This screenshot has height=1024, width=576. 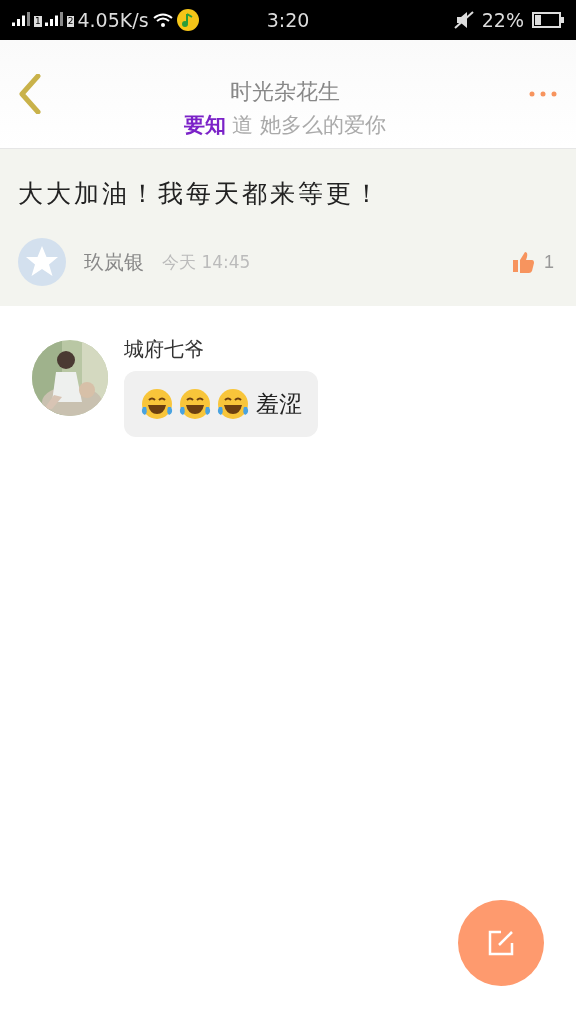 I want to click on edit-icon, so click(x=501, y=943).